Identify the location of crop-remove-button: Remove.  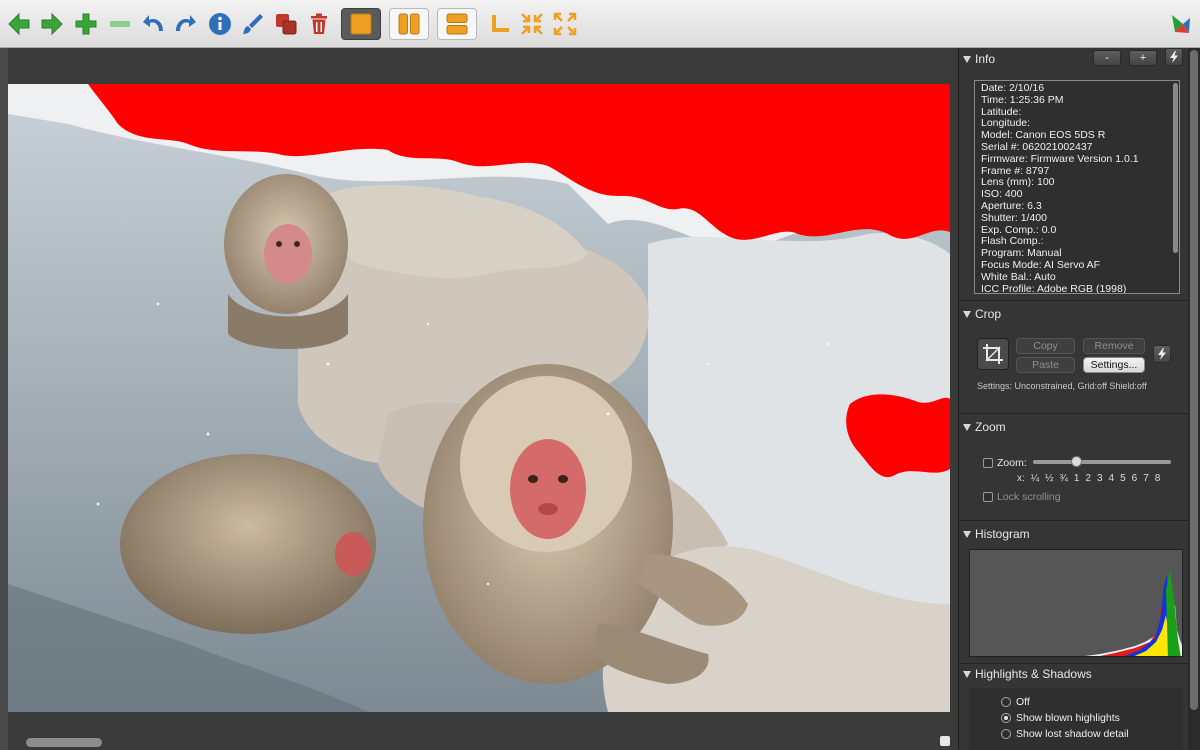
(1114, 346).